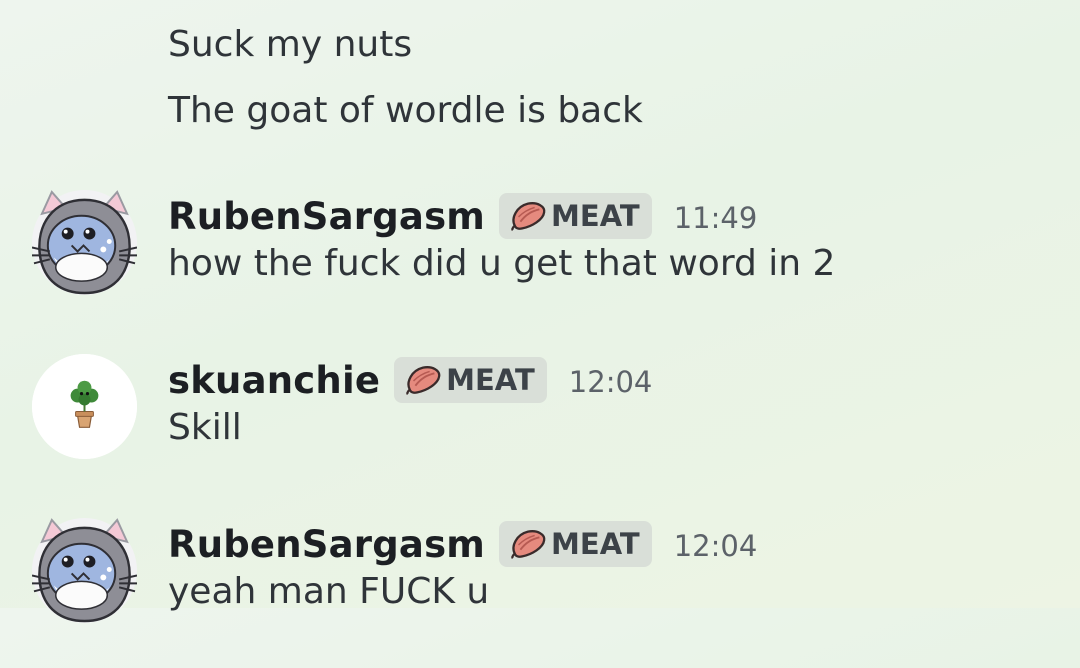 Image resolution: width=1080 pixels, height=668 pixels. What do you see at coordinates (502, 263) in the screenshot?
I see `message-text: how the fuck did u get that word in 2` at bounding box center [502, 263].